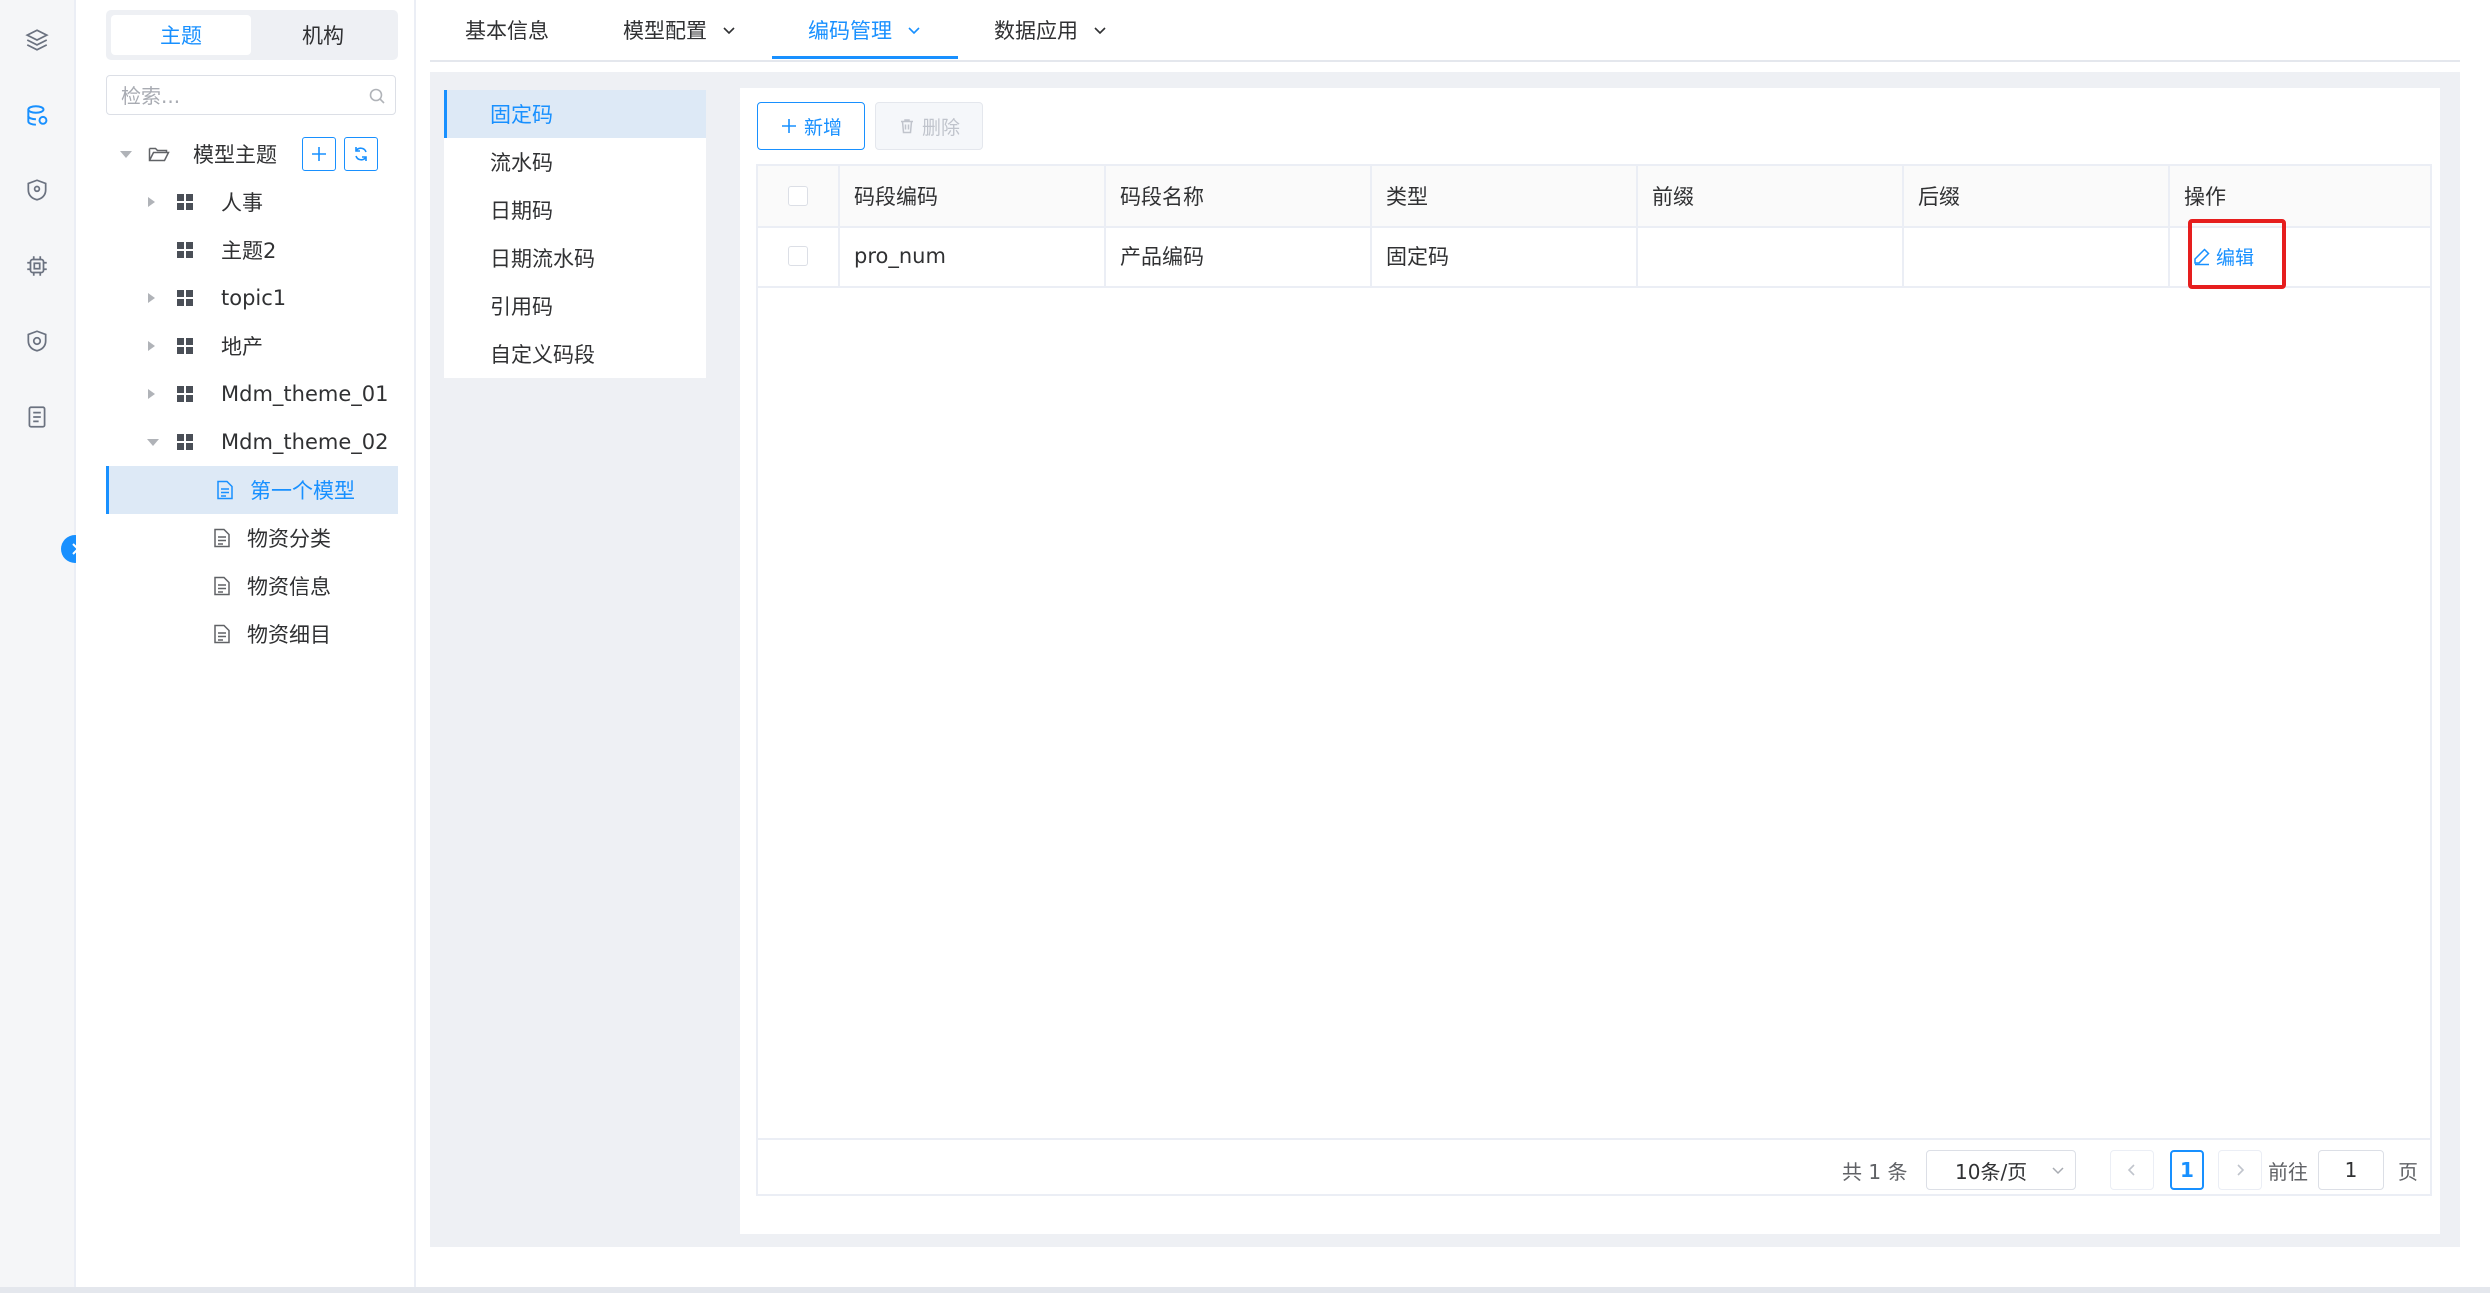  I want to click on tree-item-model: 物资分类, so click(252, 538).